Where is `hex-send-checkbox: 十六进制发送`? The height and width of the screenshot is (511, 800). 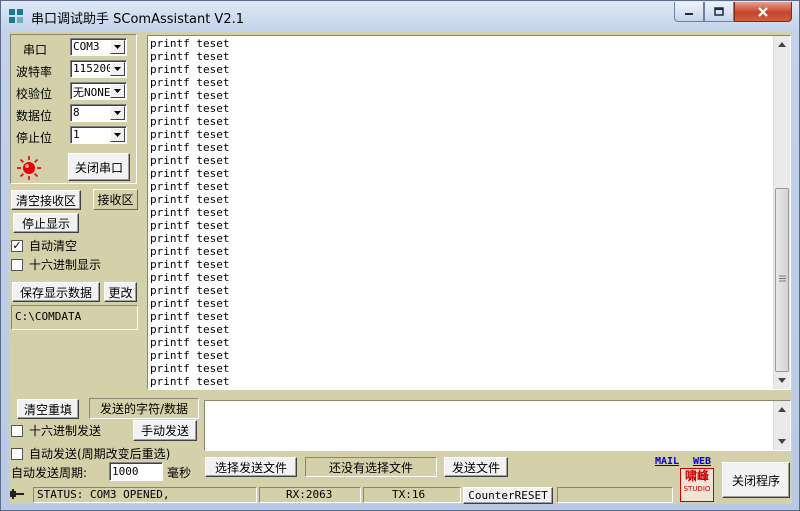
hex-send-checkbox: 十六进制发送 is located at coordinates (56, 430).